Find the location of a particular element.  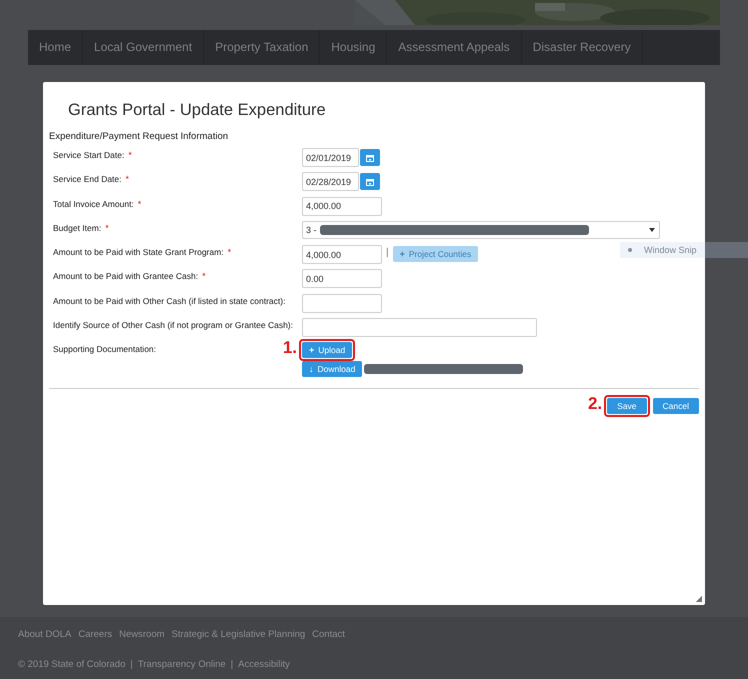

nav-link: Property Taxation is located at coordinates (262, 47).